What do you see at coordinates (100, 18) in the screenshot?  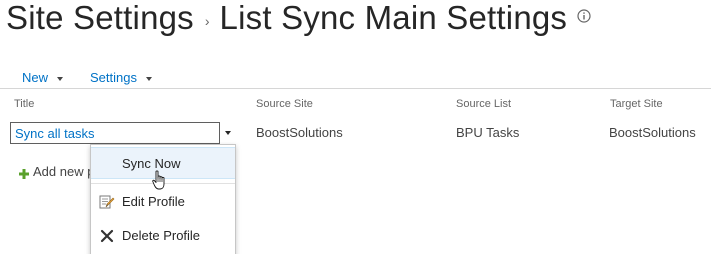 I see `breadcrumb-site-settings: Site Settings` at bounding box center [100, 18].